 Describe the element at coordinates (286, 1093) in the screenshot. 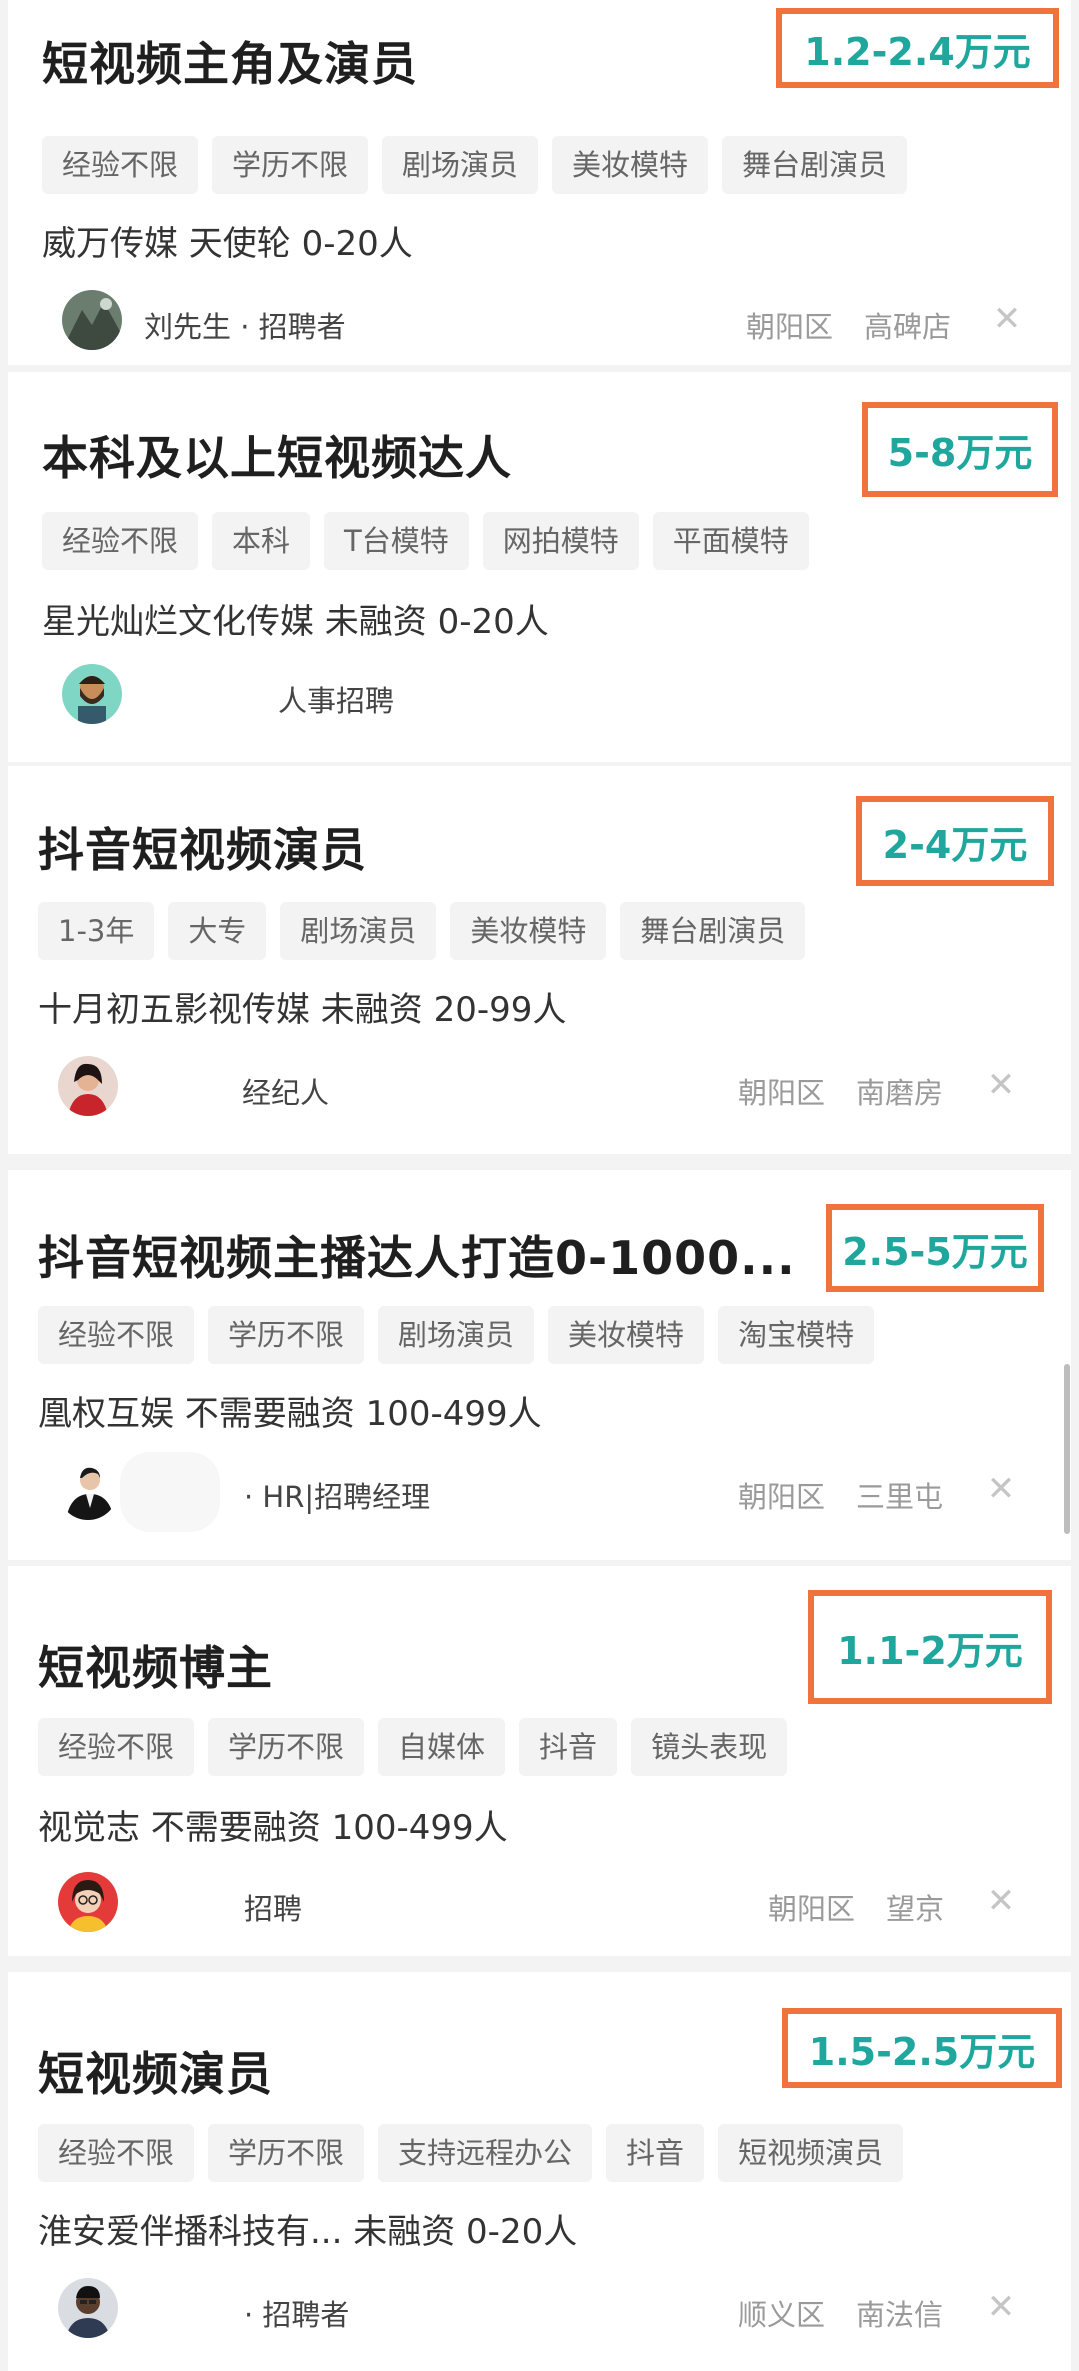

I see `recruiter-name: 经纪人` at that location.